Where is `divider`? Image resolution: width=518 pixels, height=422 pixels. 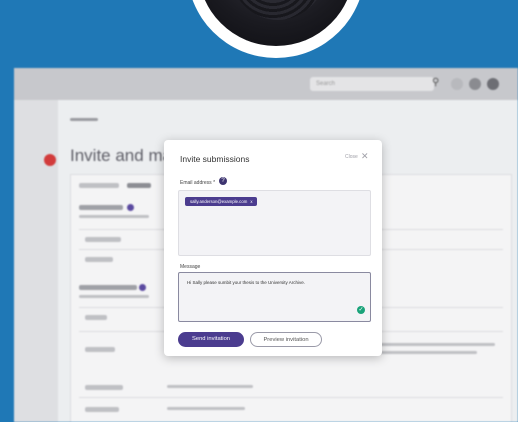 divider is located at coordinates (291, 397).